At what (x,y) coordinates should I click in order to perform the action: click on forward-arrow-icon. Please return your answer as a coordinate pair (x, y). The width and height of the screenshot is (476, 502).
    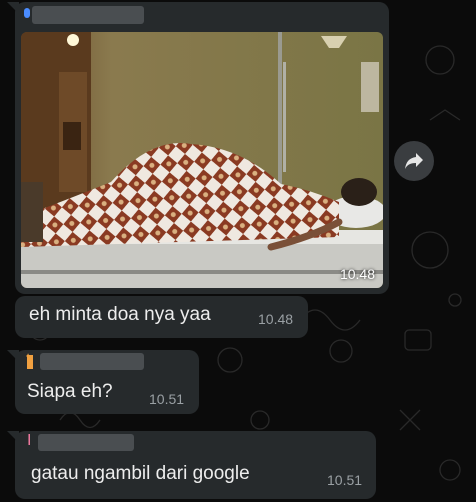
    Looking at the image, I should click on (414, 161).